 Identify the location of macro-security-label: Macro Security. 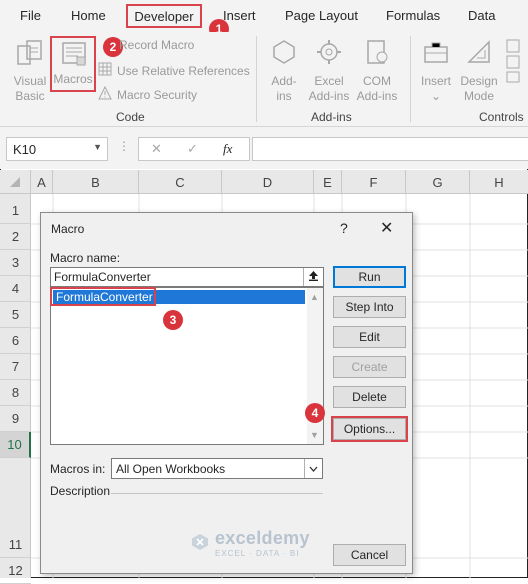
(157, 94).